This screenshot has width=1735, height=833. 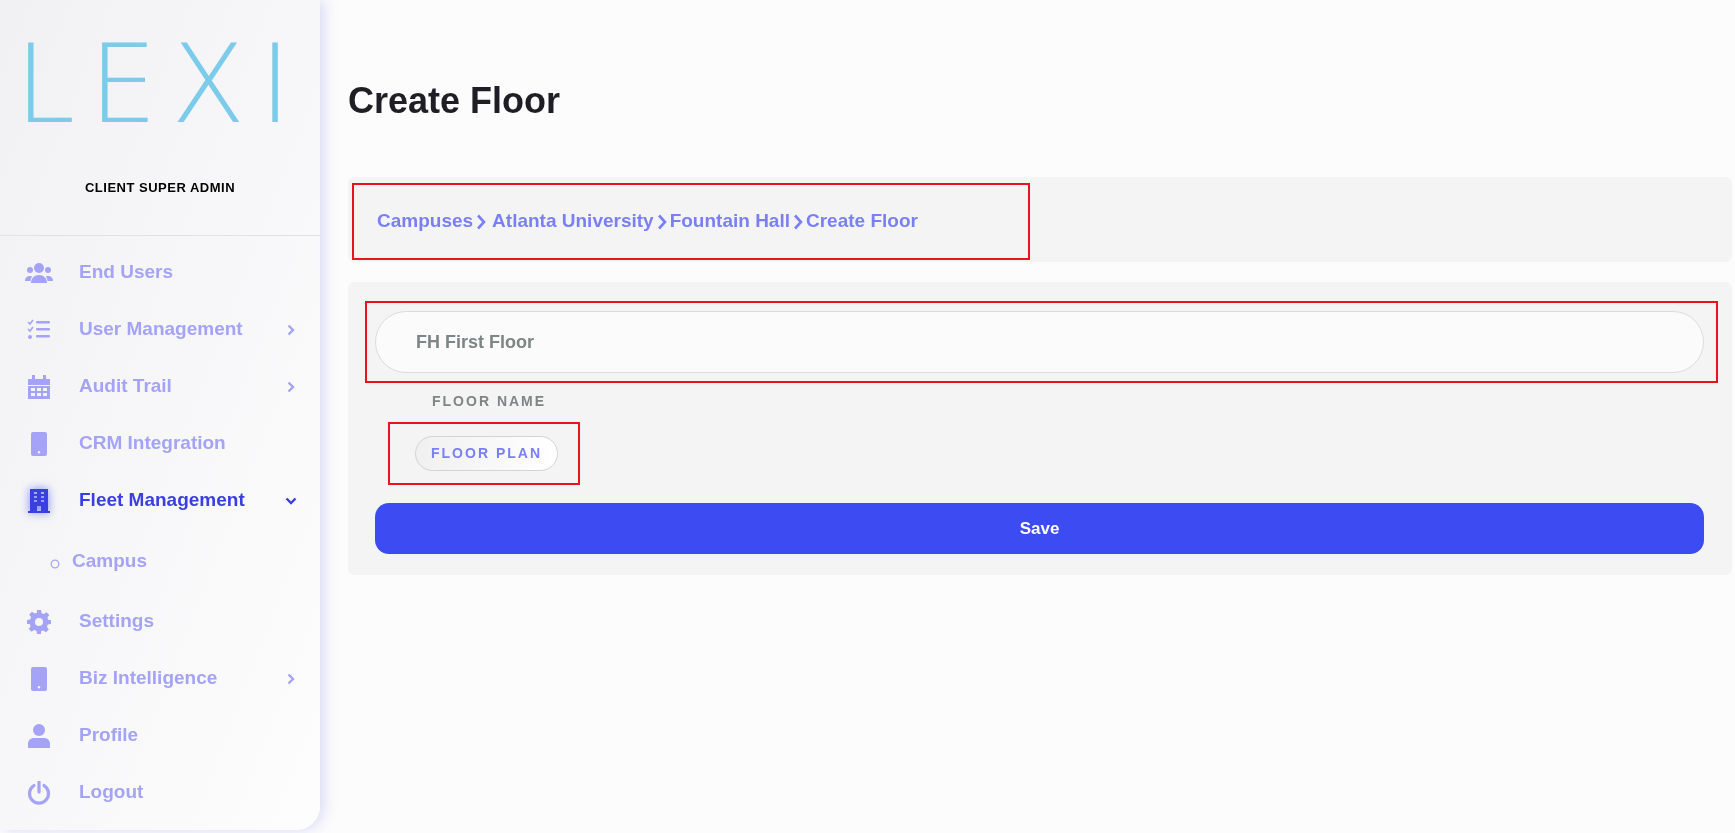 I want to click on checklist-icon, so click(x=39, y=329).